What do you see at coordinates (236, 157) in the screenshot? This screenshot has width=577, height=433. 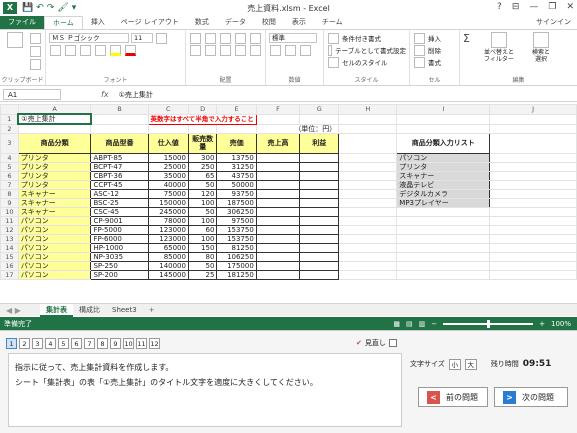 I see `cell-price: 13750` at bounding box center [236, 157].